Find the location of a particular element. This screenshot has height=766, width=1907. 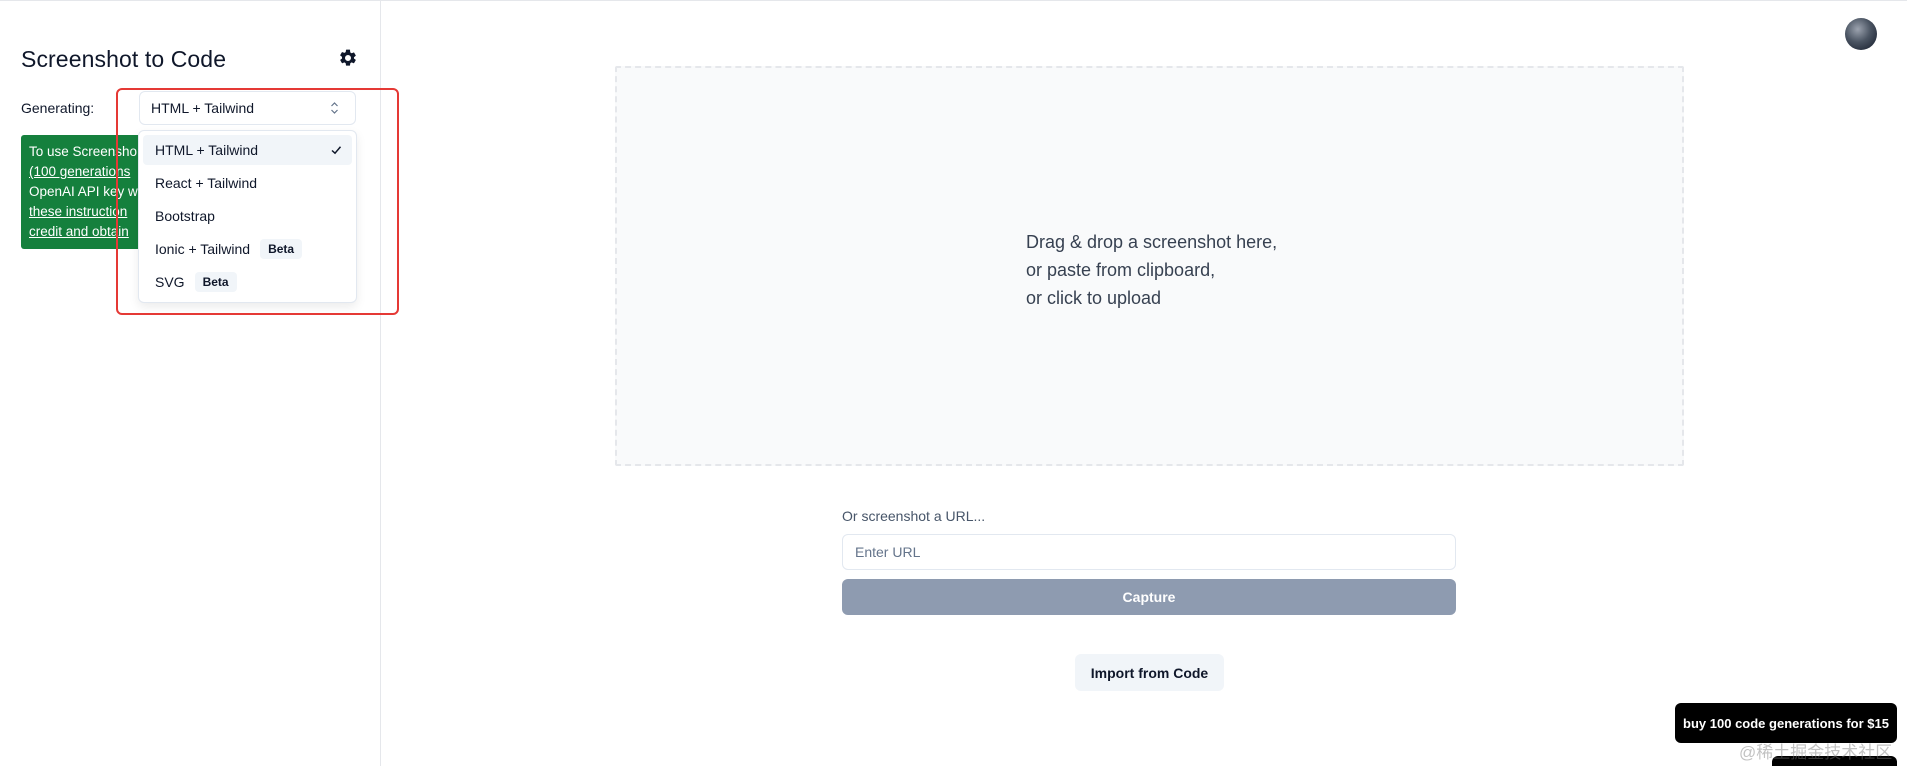

stack-option-react-tailwind: React + Tailwind is located at coordinates (247, 183).